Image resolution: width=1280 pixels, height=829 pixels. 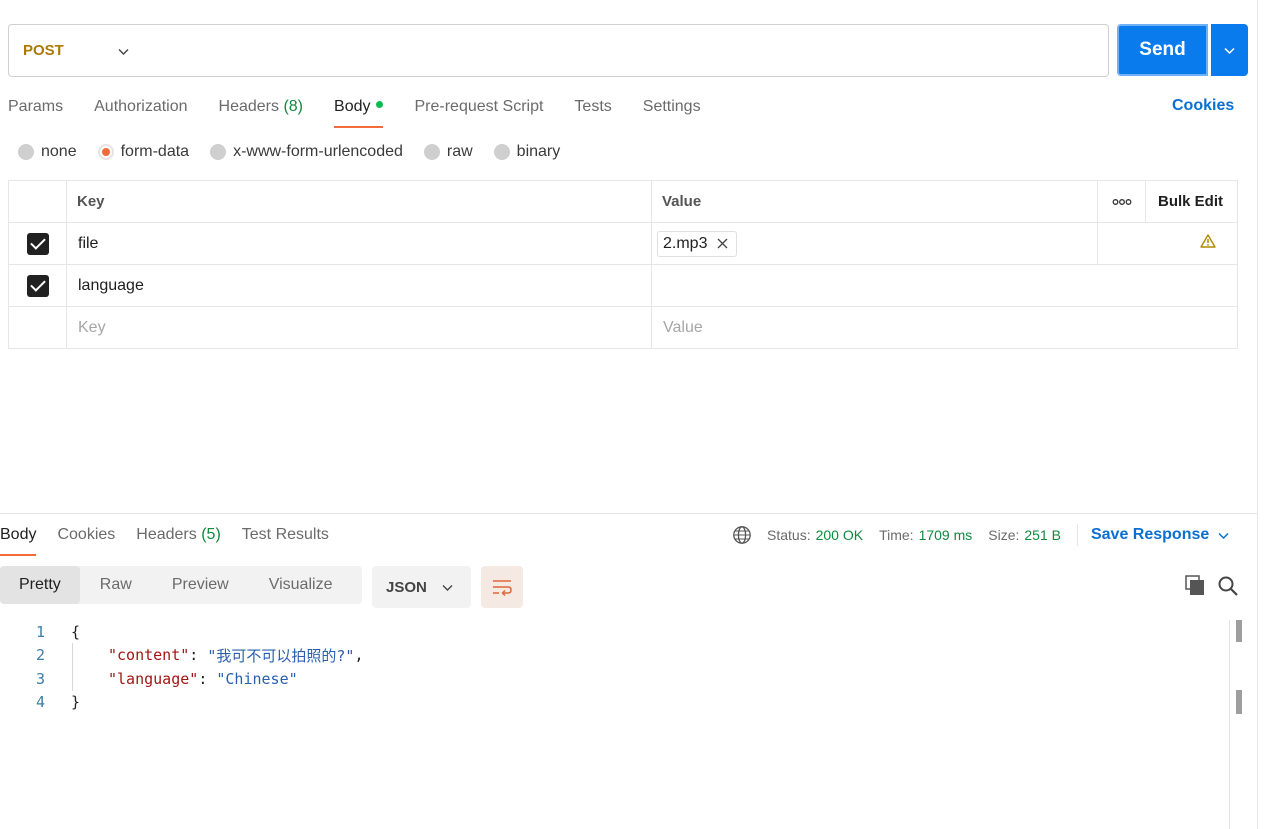 I want to click on bulk-edit-button: Bulk Edit, so click(x=1191, y=201).